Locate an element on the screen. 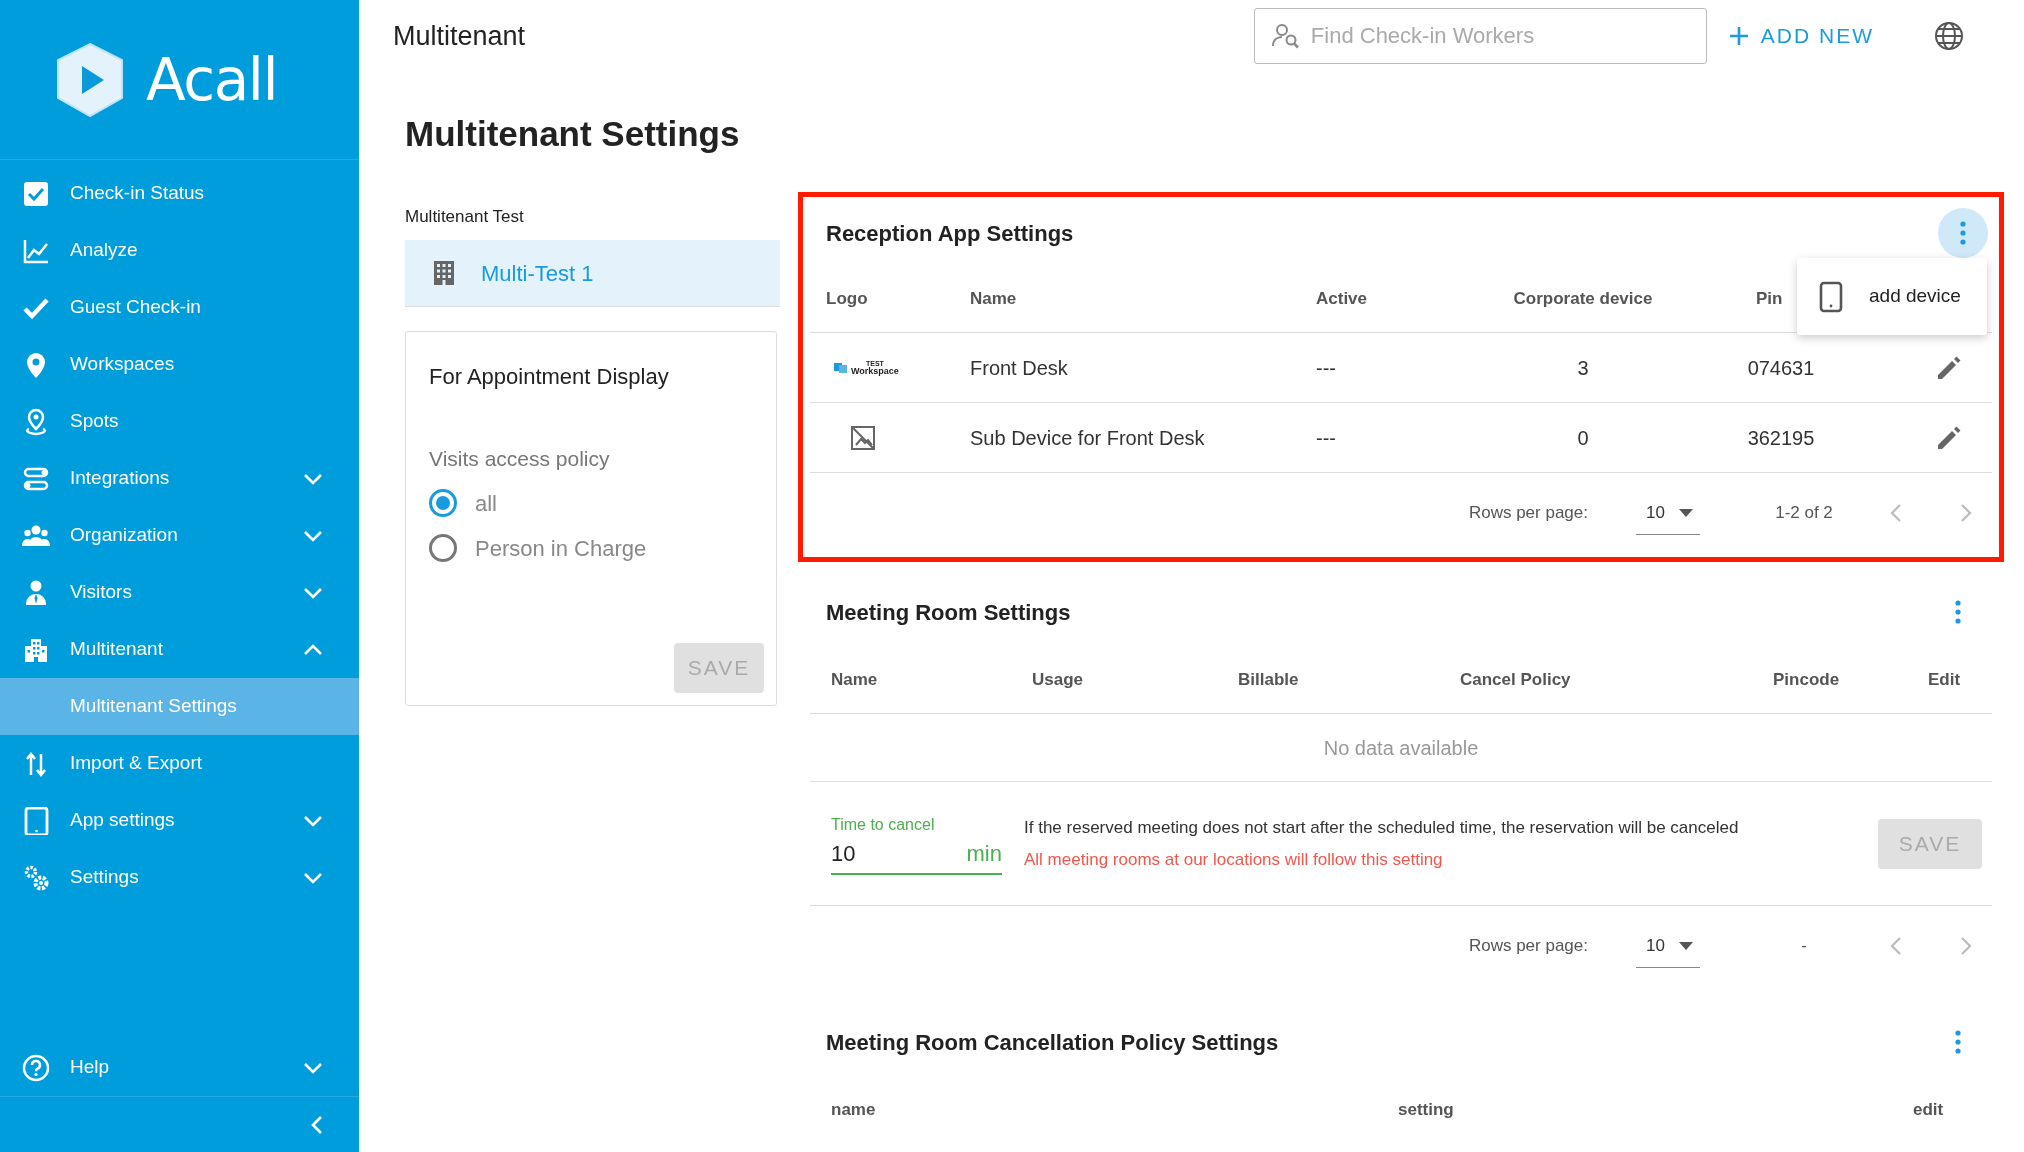 The height and width of the screenshot is (1152, 2024). page-range: 1-2 of 2 is located at coordinates (1804, 513).